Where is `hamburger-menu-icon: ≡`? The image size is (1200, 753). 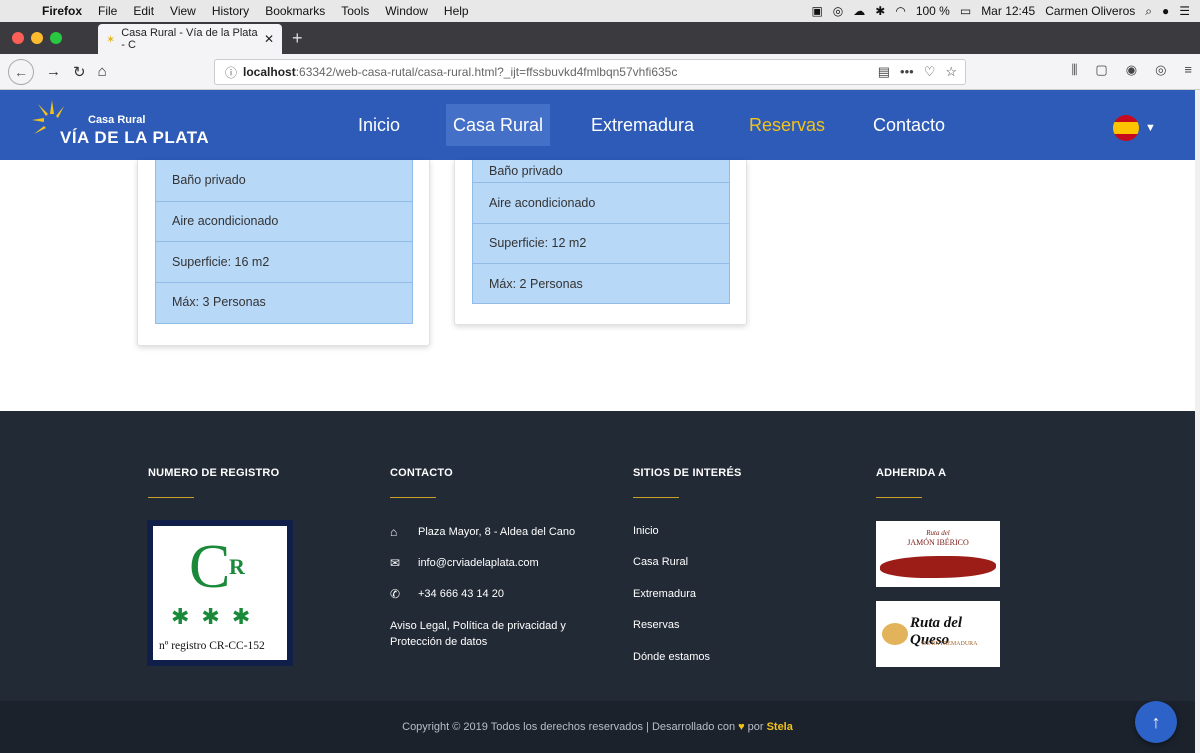
hamburger-menu-icon: ≡ is located at coordinates (1188, 70).